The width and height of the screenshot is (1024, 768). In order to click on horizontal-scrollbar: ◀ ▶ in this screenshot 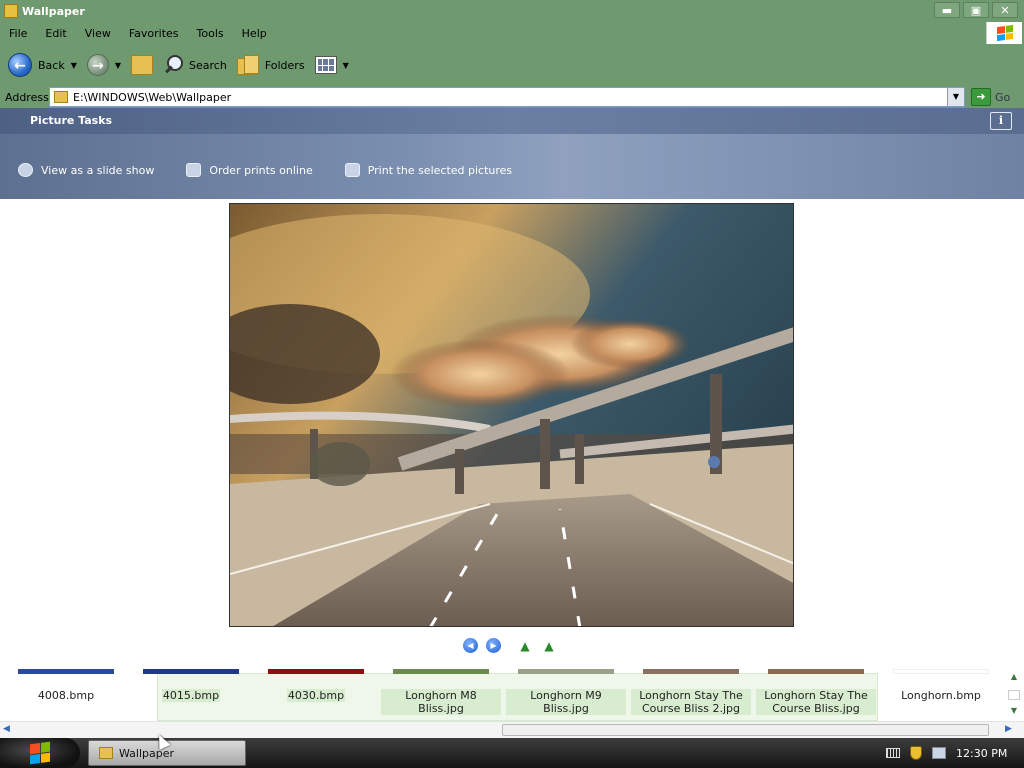, I will do `click(512, 729)`.